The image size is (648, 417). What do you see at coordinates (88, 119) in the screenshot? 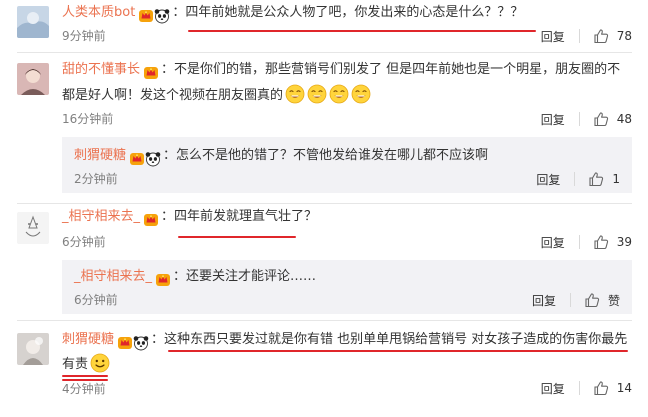
I see `timestamp: 16分钟前` at bounding box center [88, 119].